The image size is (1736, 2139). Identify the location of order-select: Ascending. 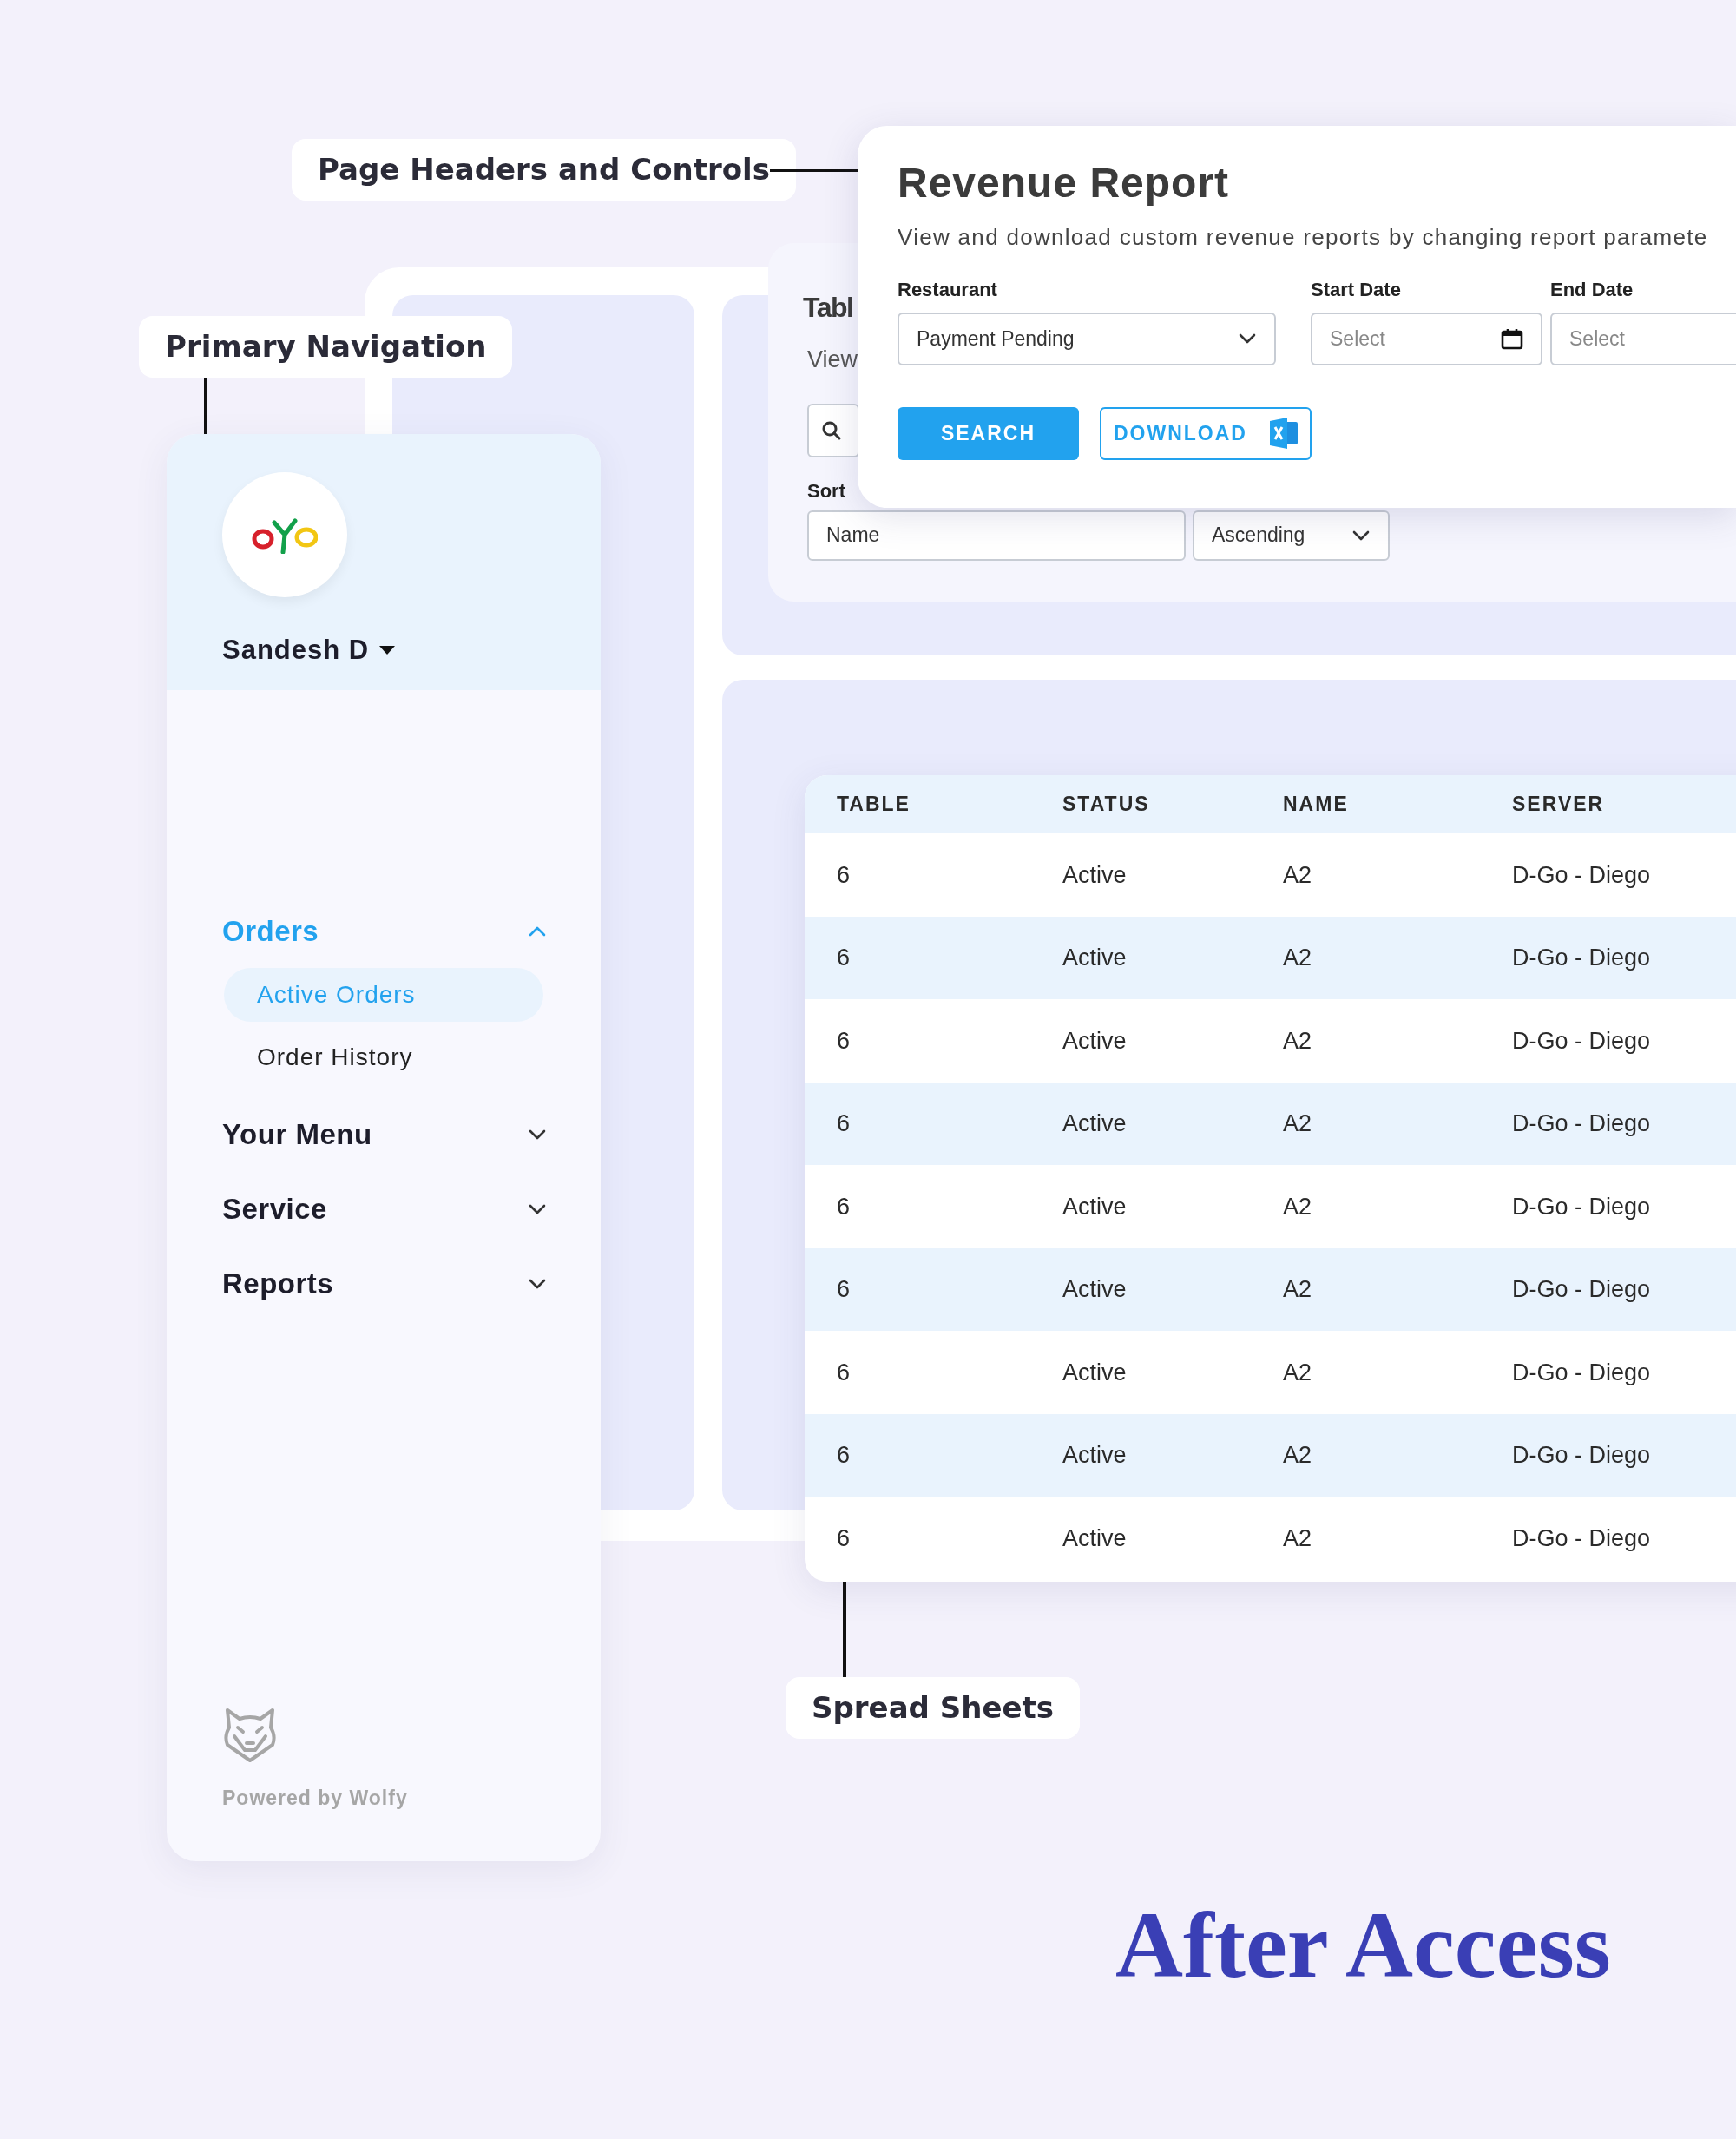
(1291, 535).